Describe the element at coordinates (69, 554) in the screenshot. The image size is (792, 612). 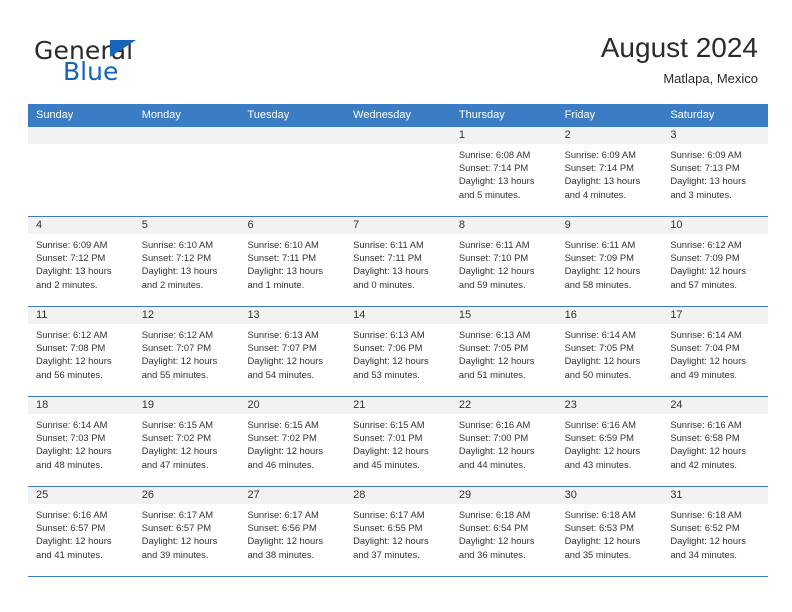
I see `daylight-text-line2: and 41 minutes.` at that location.